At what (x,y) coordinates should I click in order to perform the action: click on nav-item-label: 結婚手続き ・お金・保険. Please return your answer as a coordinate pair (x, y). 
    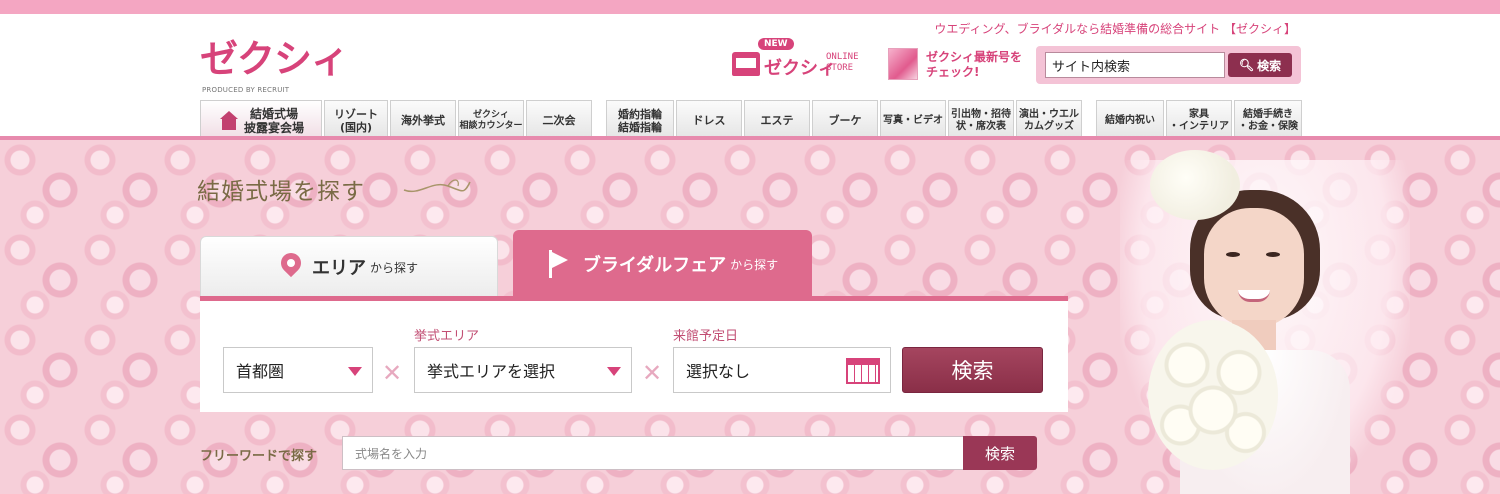
    Looking at the image, I should click on (1268, 120).